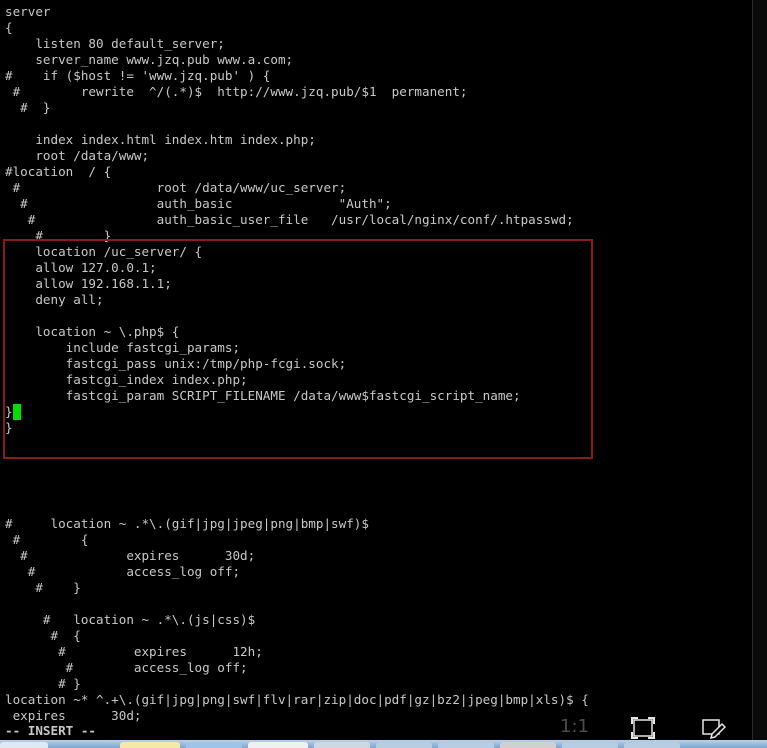  Describe the element at coordinates (130, 556) in the screenshot. I see `code-line: # expires 30d;` at that location.